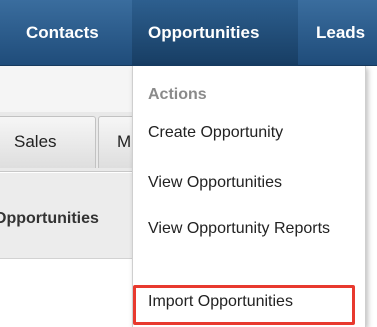 Image resolution: width=377 pixels, height=327 pixels. What do you see at coordinates (66, 89) in the screenshot?
I see `page-subheader` at bounding box center [66, 89].